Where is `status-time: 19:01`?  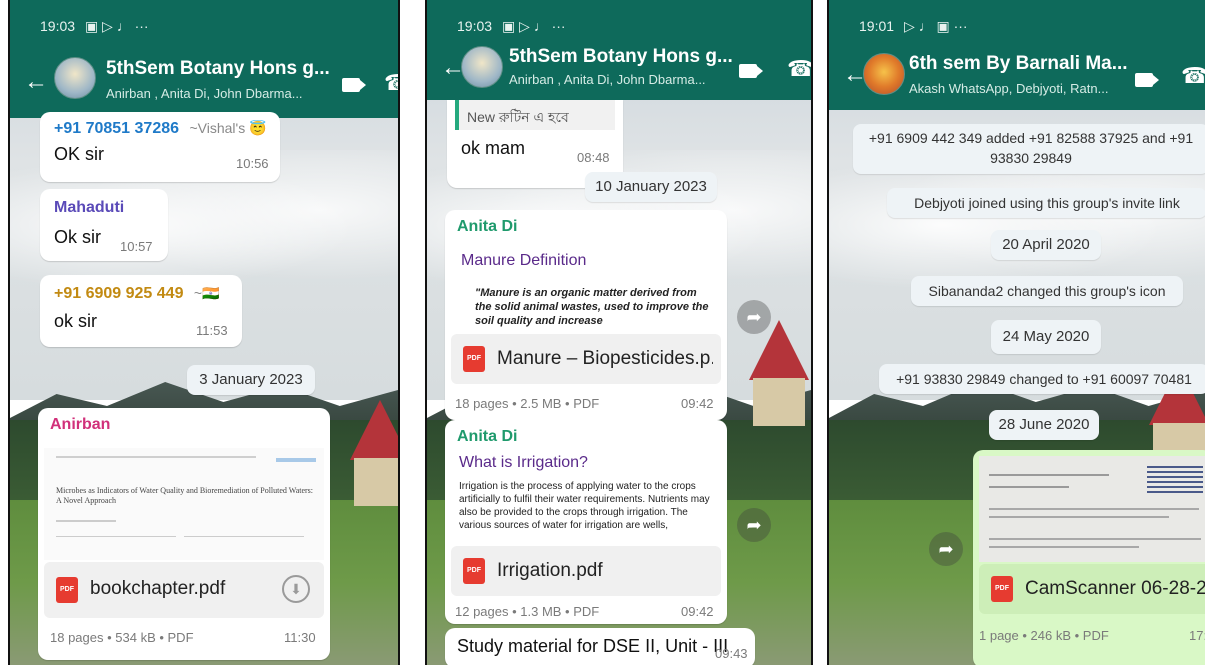 status-time: 19:01 is located at coordinates (877, 26).